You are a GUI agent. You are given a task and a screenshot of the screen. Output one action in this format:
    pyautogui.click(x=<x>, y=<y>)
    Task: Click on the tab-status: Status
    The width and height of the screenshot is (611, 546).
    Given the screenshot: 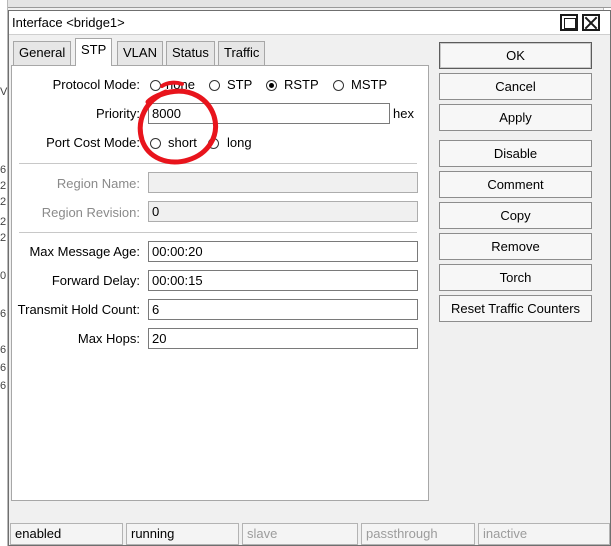 What is the action you would take?
    pyautogui.click(x=190, y=53)
    